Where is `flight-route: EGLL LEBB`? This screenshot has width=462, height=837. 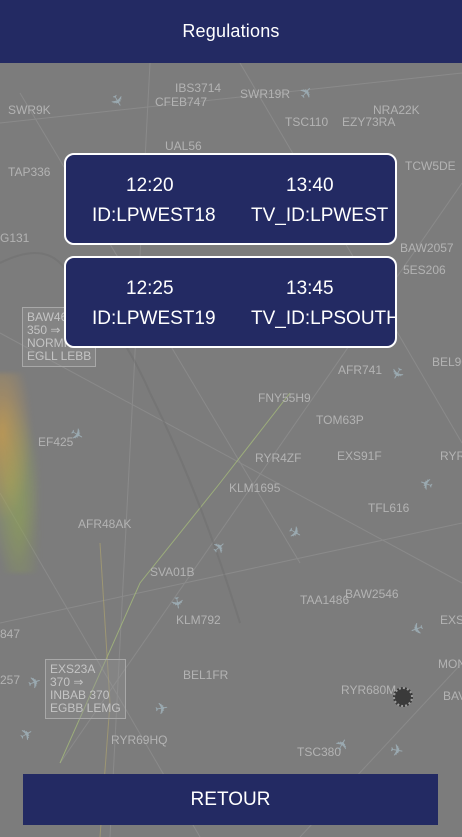
flight-route: EGLL LEBB is located at coordinates (59, 356).